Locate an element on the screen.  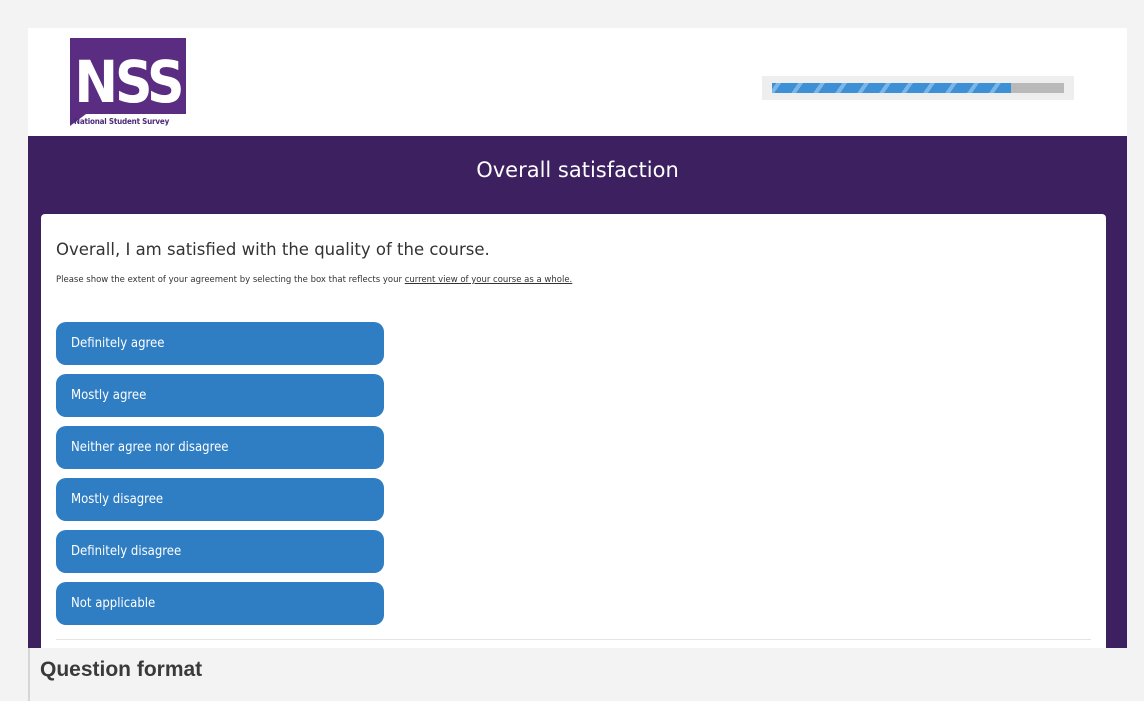
progress-bar is located at coordinates (918, 88).